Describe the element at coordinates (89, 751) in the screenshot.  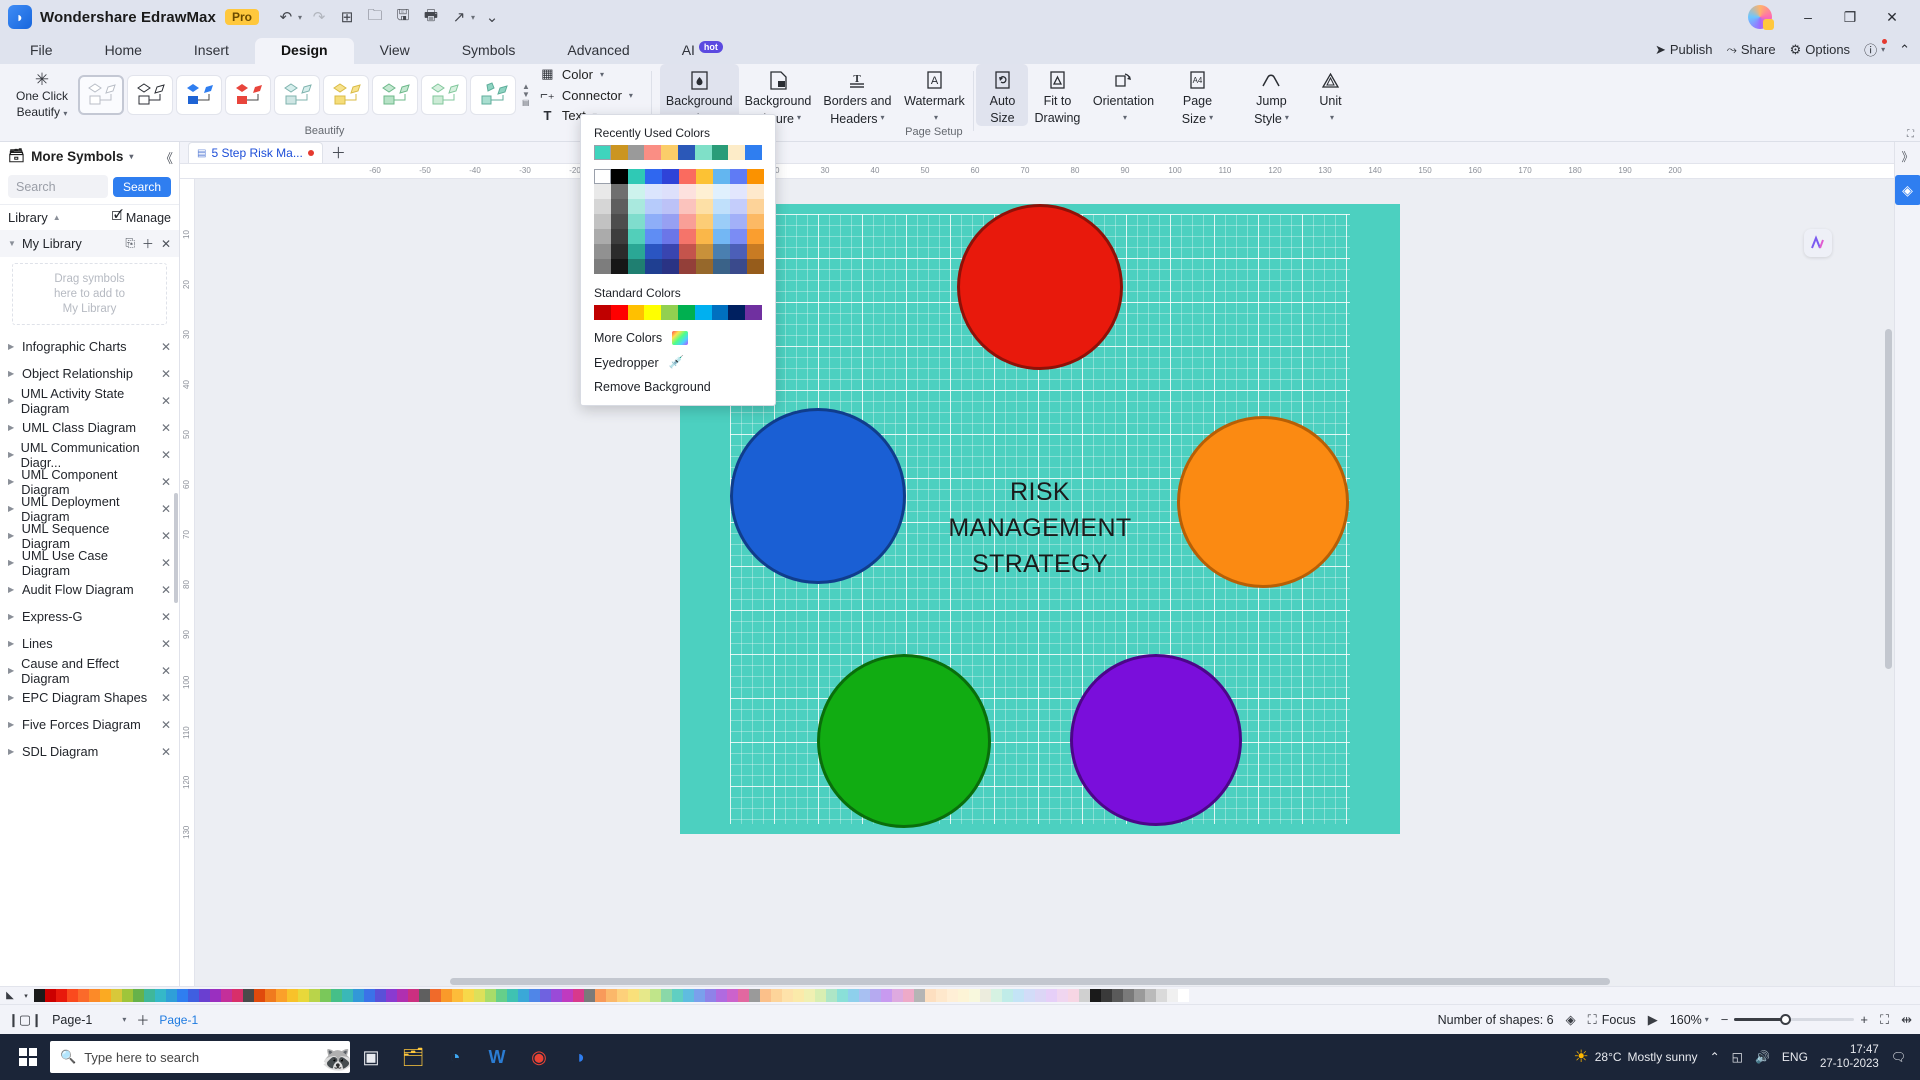
I see `sidebar-item-sdl-diagram: ▶ SDL Diagram ✕` at that location.